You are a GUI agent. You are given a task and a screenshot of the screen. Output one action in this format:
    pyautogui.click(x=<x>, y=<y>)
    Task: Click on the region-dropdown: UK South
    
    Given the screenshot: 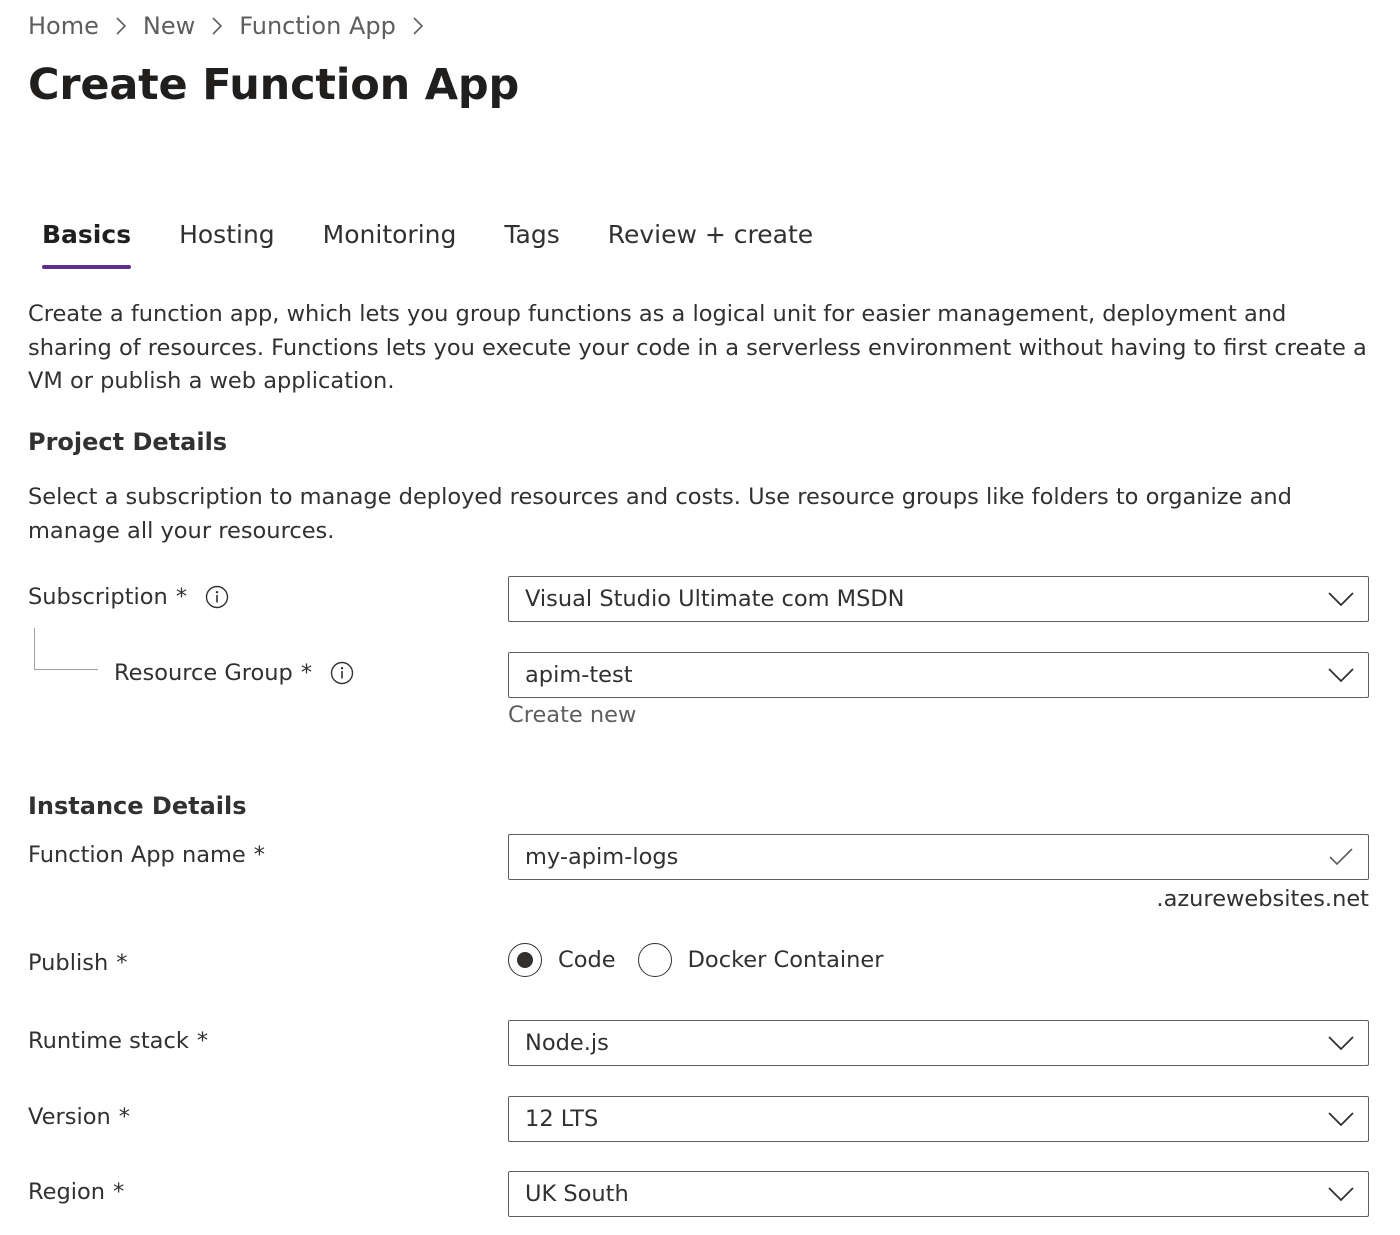 What is the action you would take?
    pyautogui.click(x=938, y=1194)
    